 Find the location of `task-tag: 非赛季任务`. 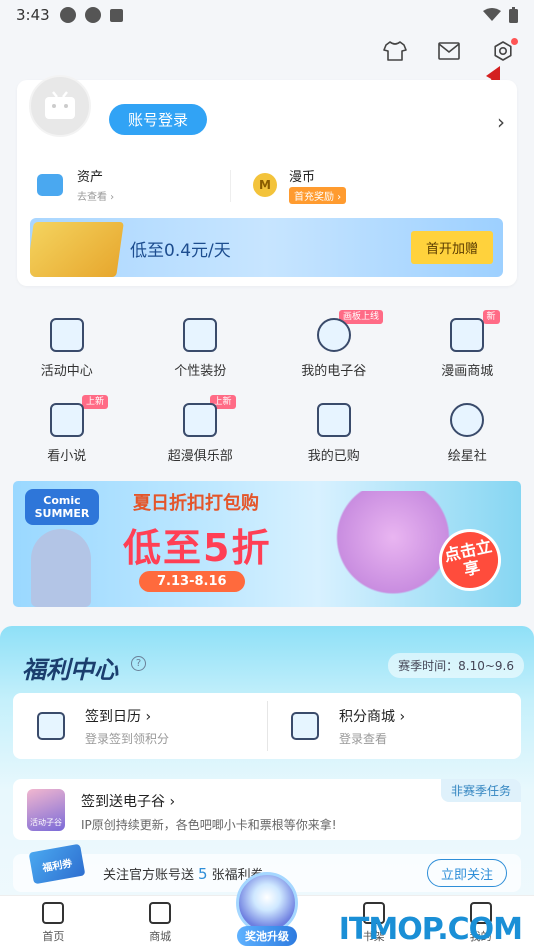

task-tag: 非赛季任务 is located at coordinates (480, 790).